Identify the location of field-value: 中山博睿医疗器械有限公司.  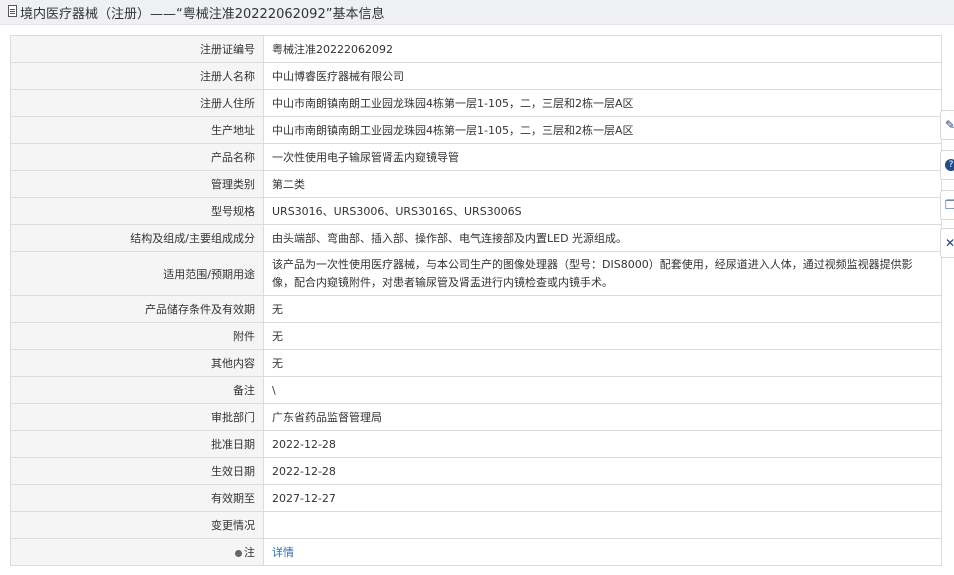
(602, 76).